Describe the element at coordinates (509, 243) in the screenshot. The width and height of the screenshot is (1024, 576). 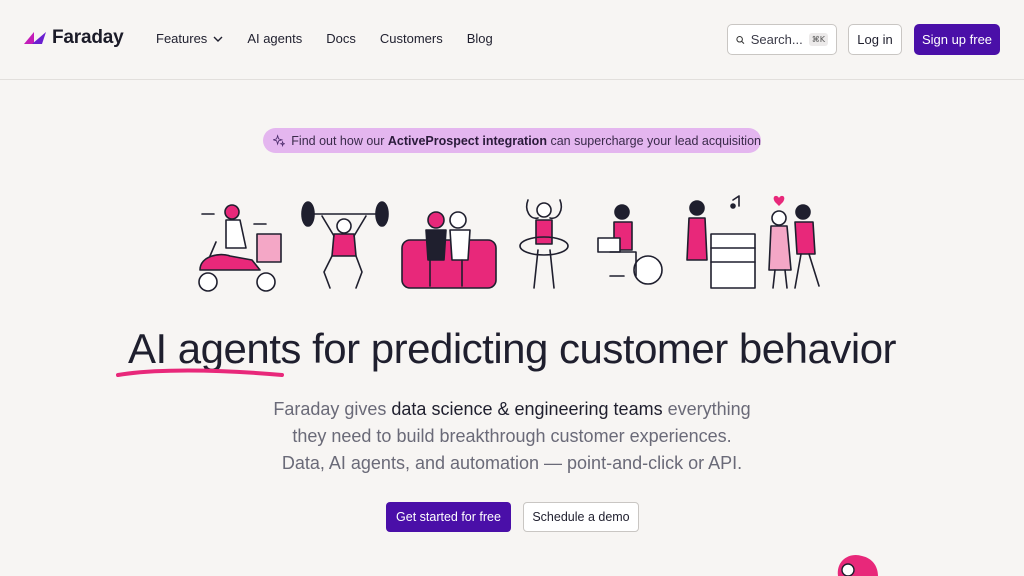
I see `customer-illustrations` at that location.